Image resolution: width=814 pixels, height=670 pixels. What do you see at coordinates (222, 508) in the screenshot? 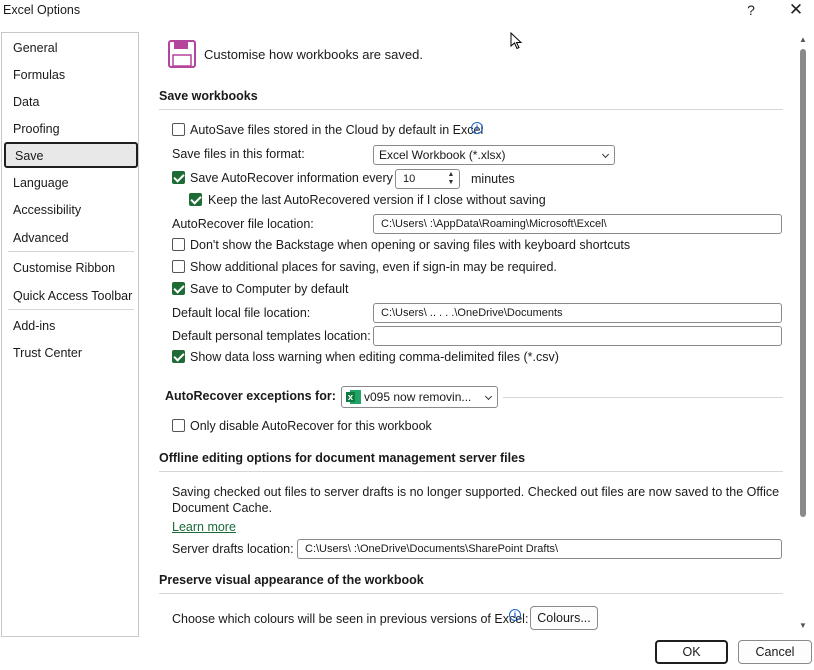
I see `offline-notice-line2: Document Cache.` at bounding box center [222, 508].